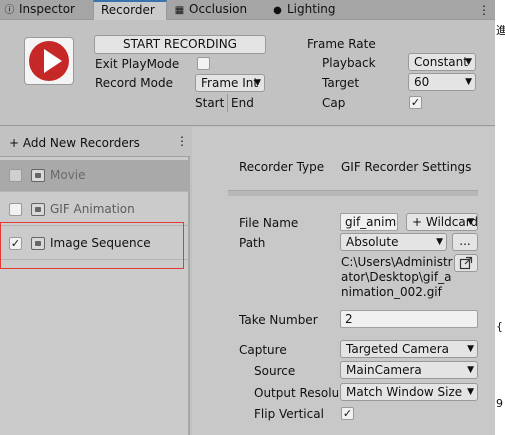 The width and height of the screenshot is (505, 435). Describe the element at coordinates (341, 83) in the screenshot. I see `target-label: Target` at that location.